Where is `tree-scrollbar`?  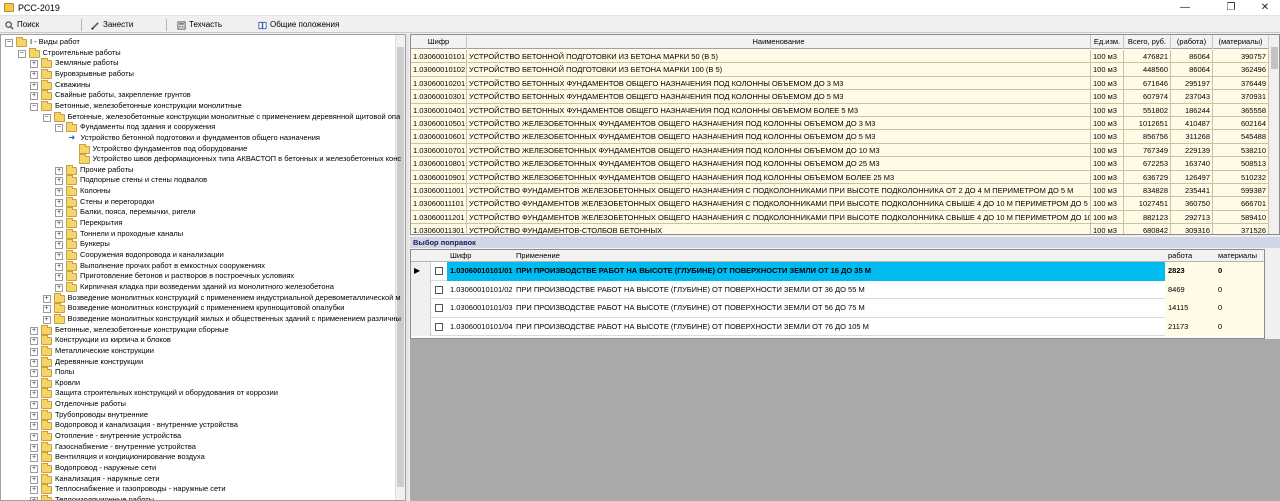 tree-scrollbar is located at coordinates (400, 267).